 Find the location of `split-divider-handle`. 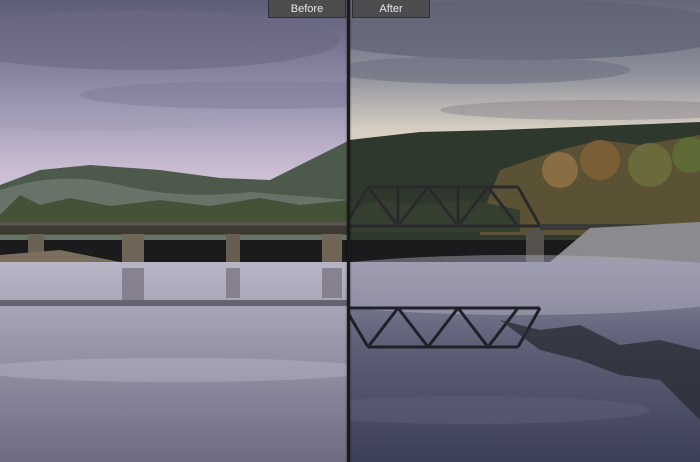

split-divider-handle is located at coordinates (348, 231).